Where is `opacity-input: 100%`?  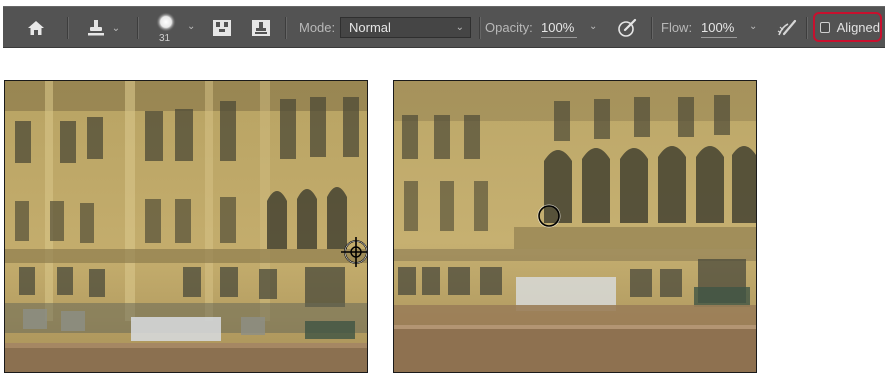
opacity-input: 100% is located at coordinates (559, 27).